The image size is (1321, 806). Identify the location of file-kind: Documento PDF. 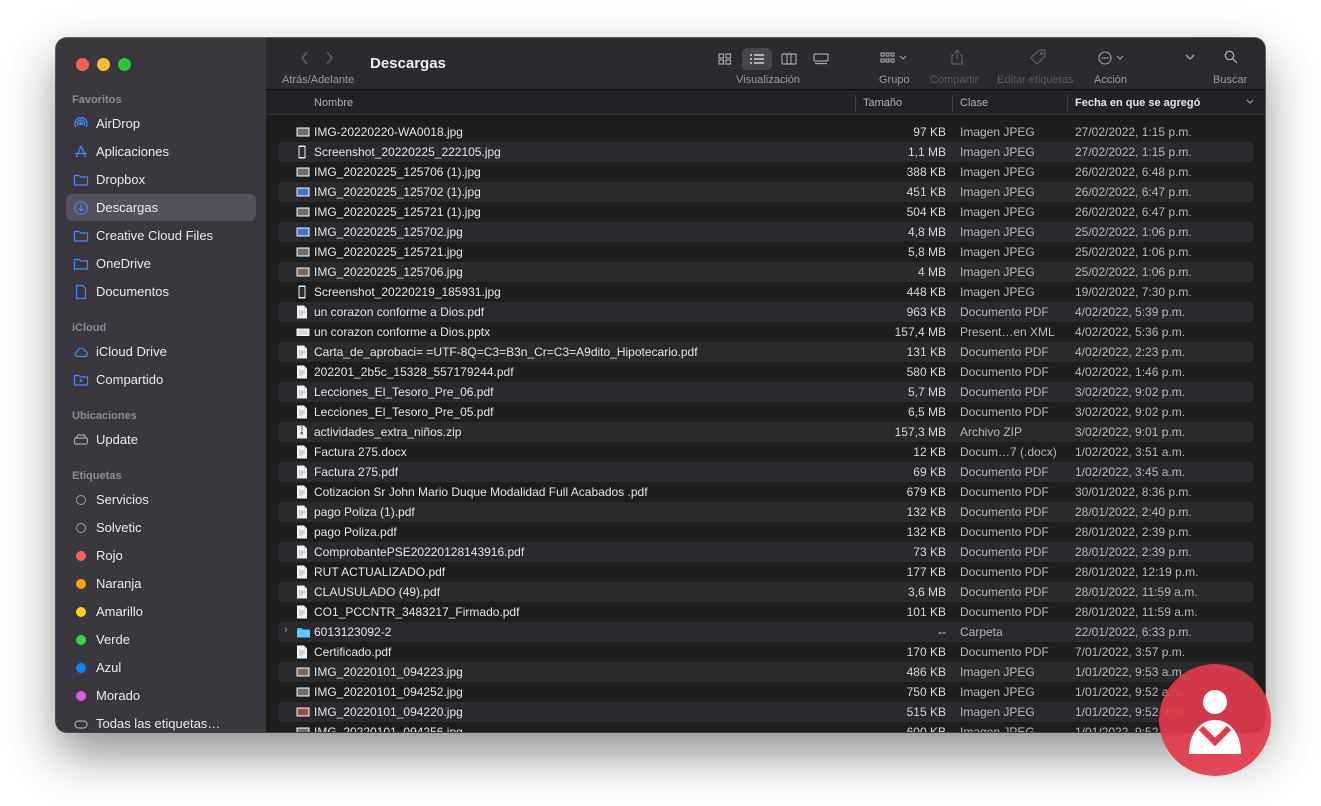
(1004, 592).